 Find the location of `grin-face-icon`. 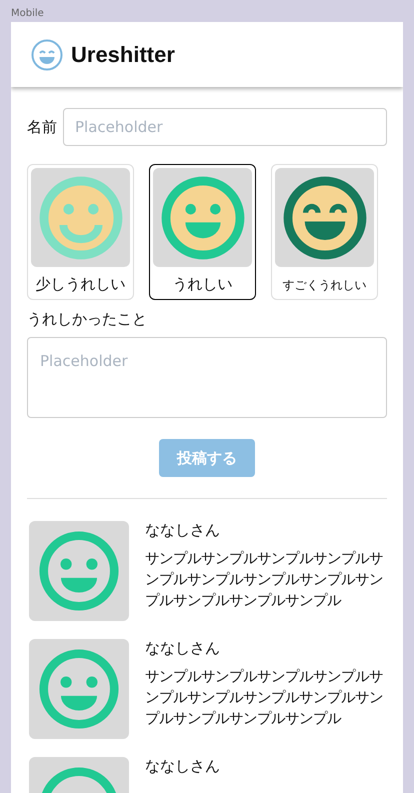

grin-face-icon is located at coordinates (202, 218).